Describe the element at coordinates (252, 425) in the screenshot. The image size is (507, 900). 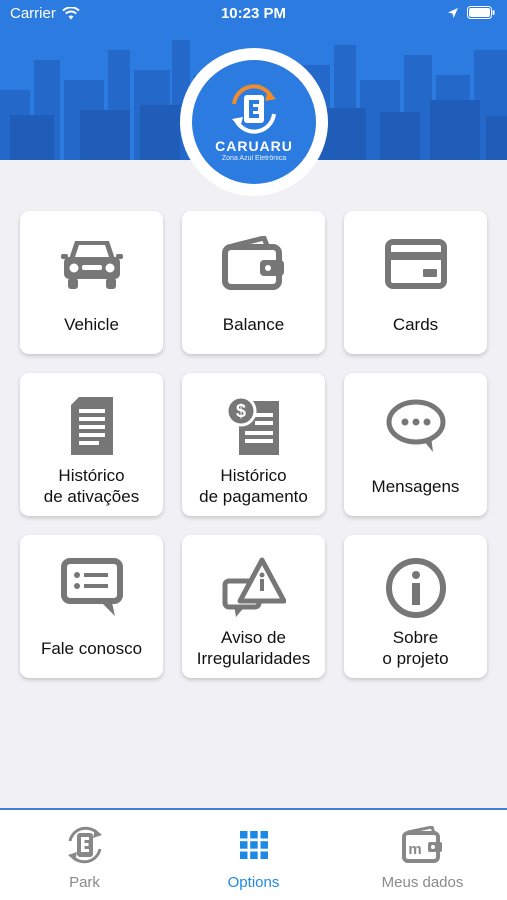
I see `payment-document-icon: $` at that location.